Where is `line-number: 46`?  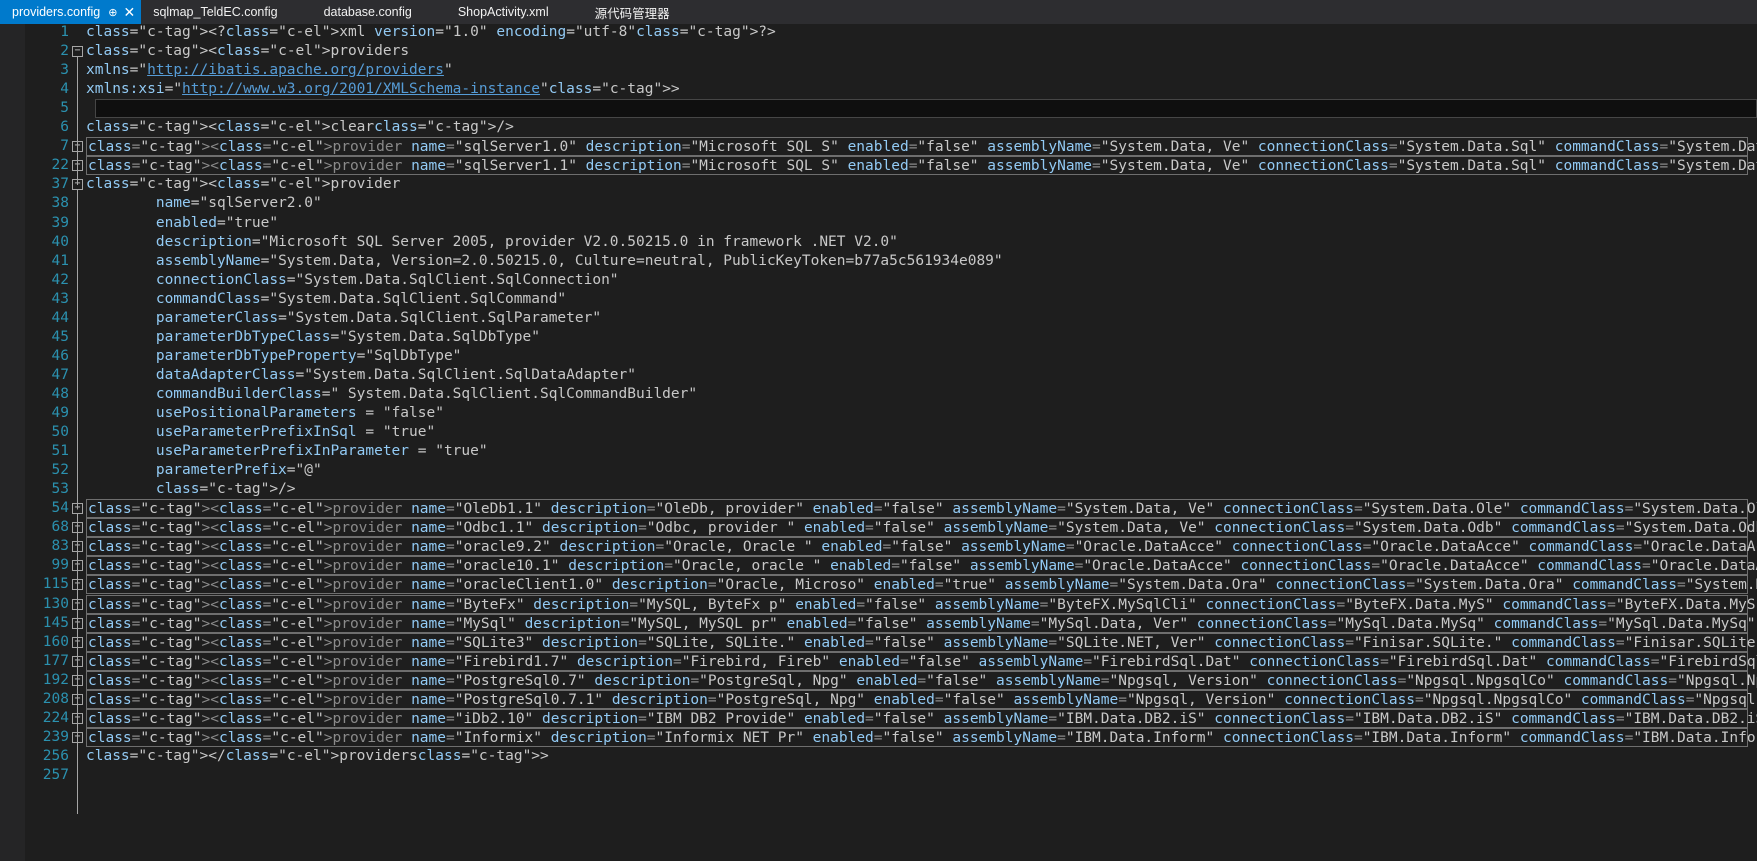
line-number: 46 is located at coordinates (60, 355).